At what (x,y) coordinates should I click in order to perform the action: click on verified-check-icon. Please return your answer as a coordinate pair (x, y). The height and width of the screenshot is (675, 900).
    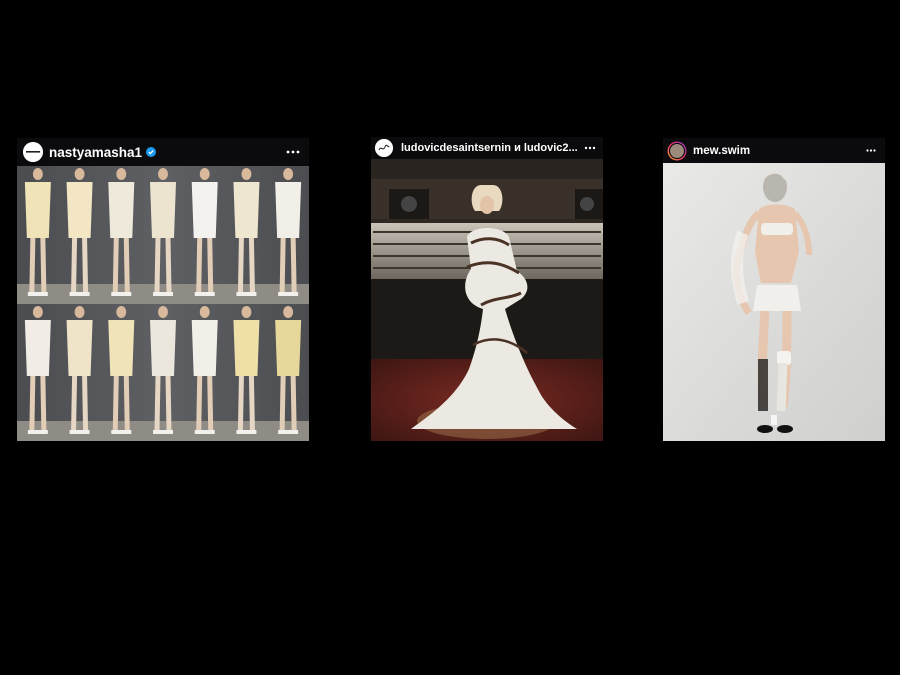
    Looking at the image, I should click on (151, 152).